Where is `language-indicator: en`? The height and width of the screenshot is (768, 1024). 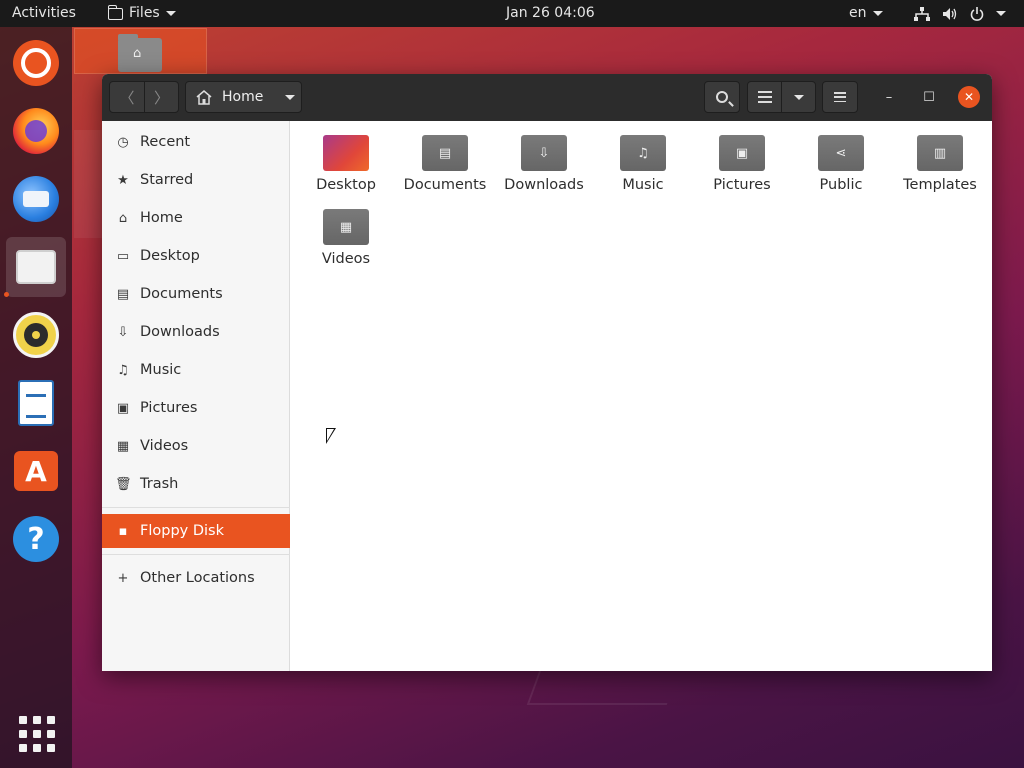 language-indicator: en is located at coordinates (866, 13).